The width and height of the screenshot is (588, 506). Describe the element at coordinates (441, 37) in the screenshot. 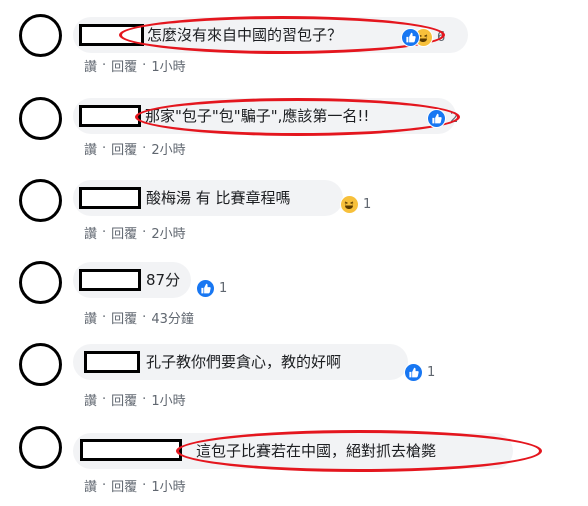

I see `reaction-count: 6` at that location.